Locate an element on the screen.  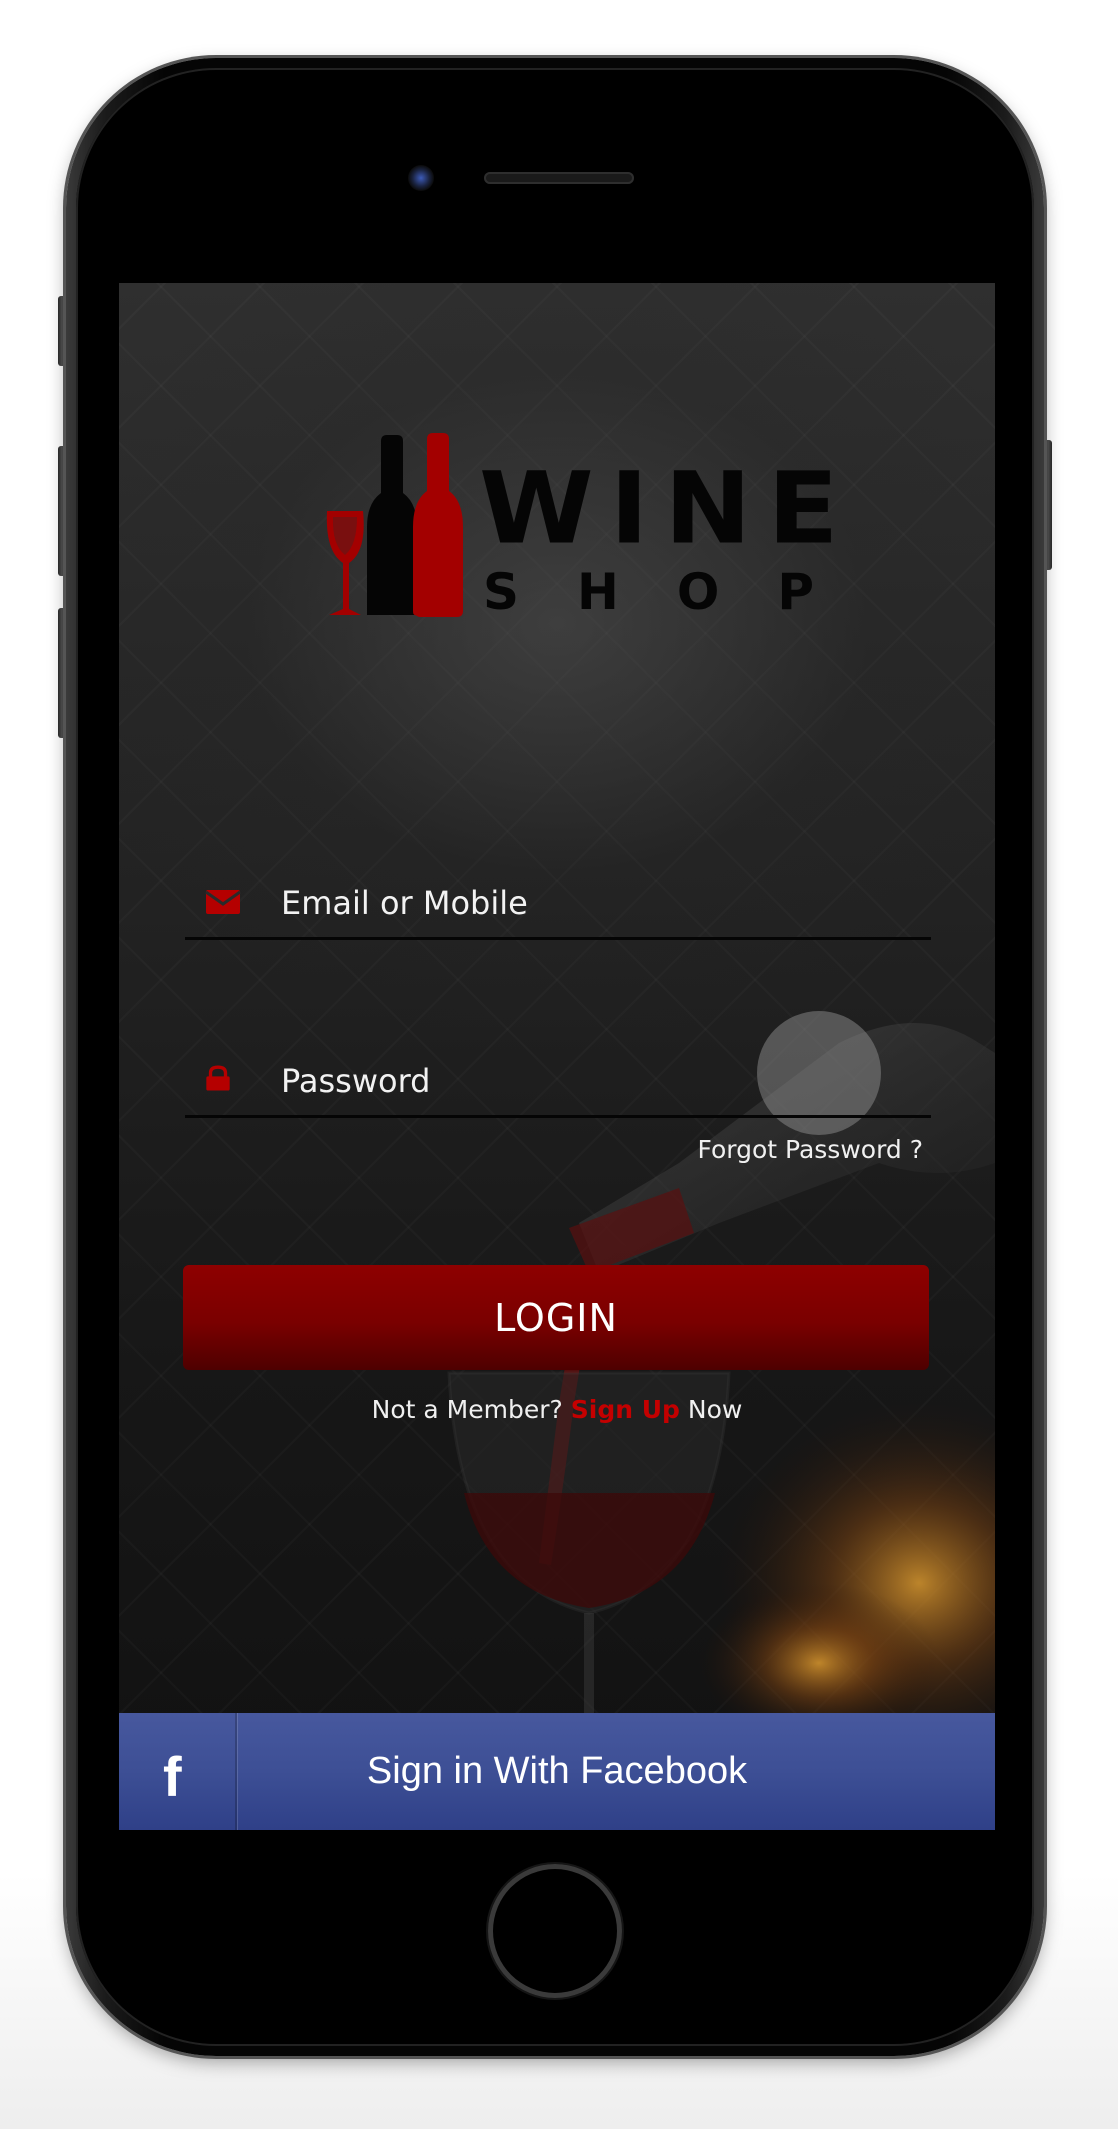
signup-link: Sign Up is located at coordinates (625, 1409).